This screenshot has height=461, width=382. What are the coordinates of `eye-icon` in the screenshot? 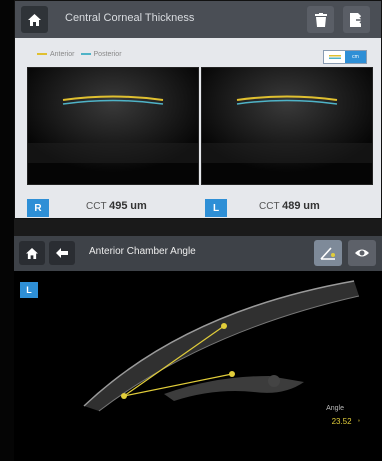 It's located at (362, 253).